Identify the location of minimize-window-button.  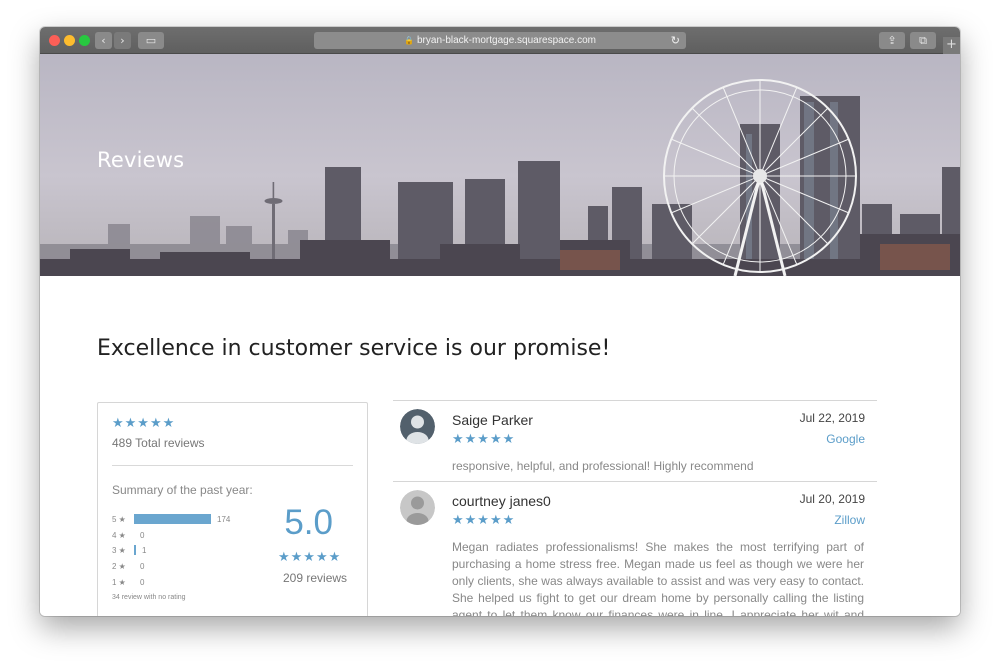
(69, 40).